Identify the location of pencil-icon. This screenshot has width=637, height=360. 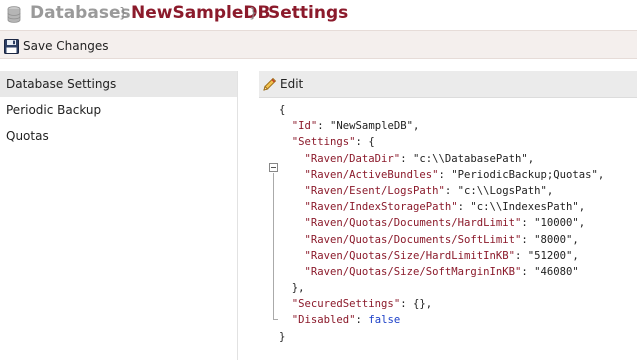
(270, 84).